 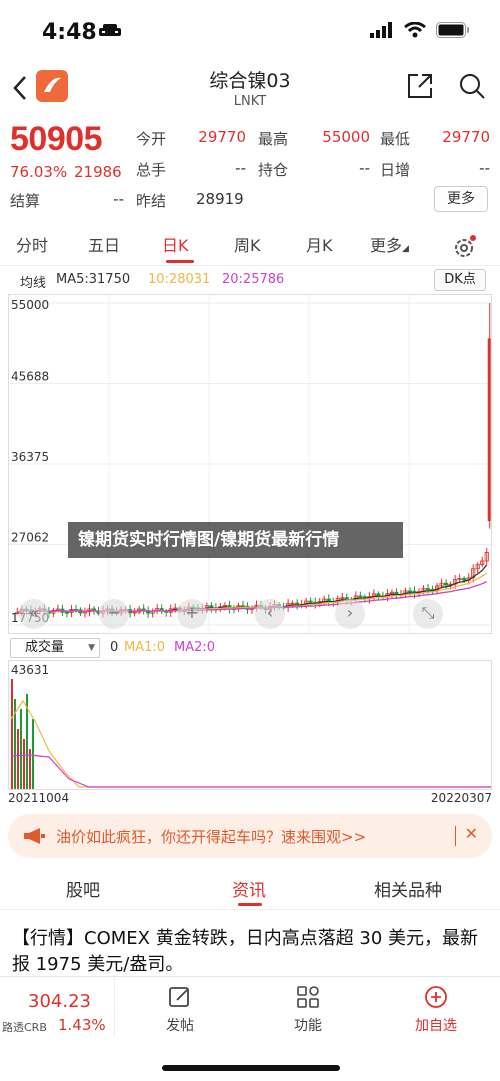 I want to click on volume-ma2-line, so click(x=250, y=771).